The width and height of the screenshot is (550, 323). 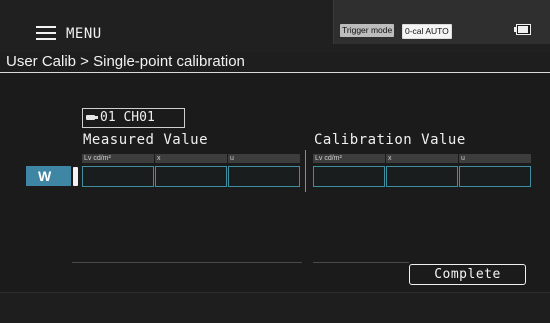 I want to click on column-divider, so click(x=305, y=171).